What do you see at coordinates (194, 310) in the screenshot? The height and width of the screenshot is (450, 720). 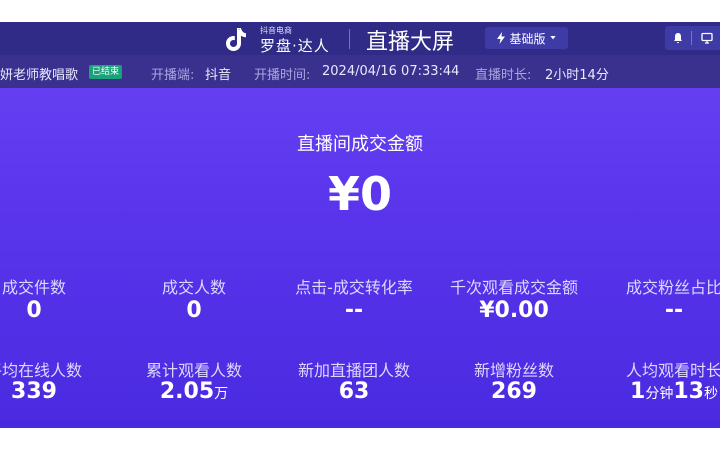 I see `metric-value-buyers: 0` at bounding box center [194, 310].